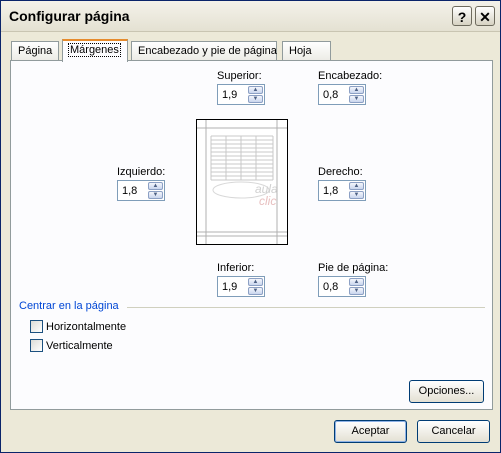 The width and height of the screenshot is (501, 453). Describe the element at coordinates (331, 191) in the screenshot. I see `derecho-value: 1,8` at that location.